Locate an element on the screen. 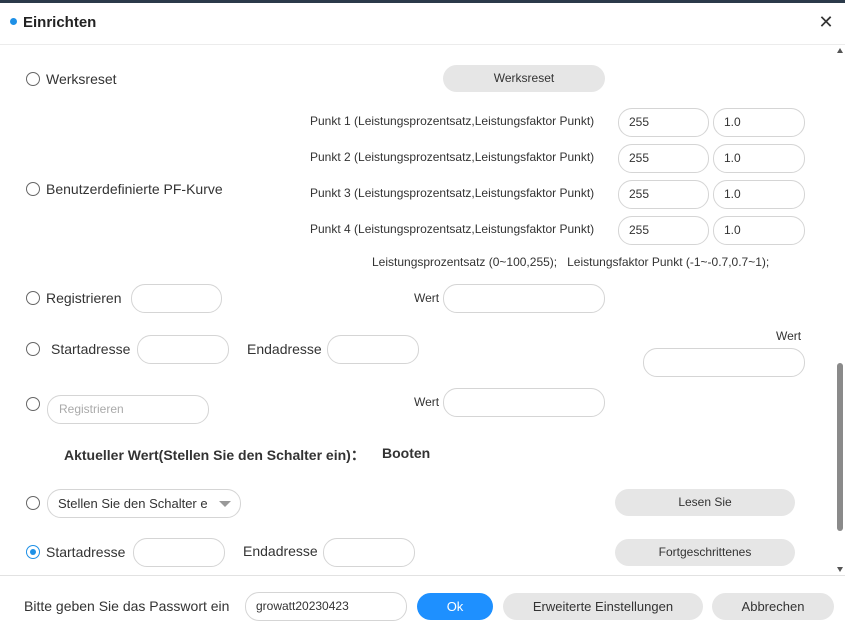  register-value-input is located at coordinates (524, 298).